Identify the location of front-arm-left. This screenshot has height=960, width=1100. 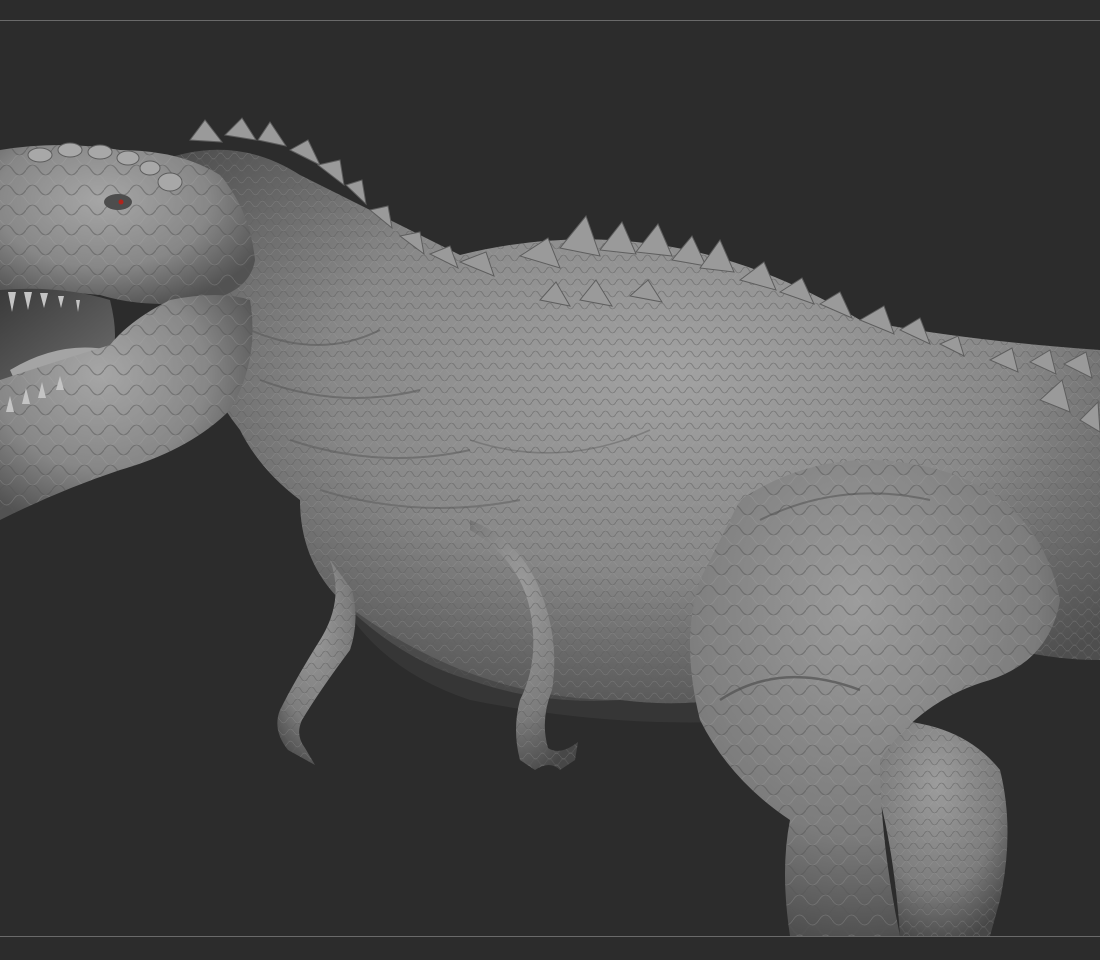
(316, 662).